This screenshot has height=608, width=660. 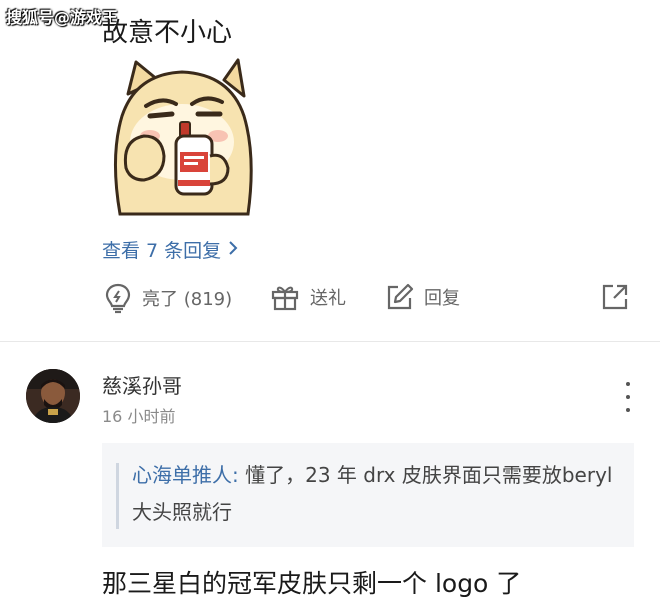 I want to click on reply-button: 回复, so click(x=422, y=297).